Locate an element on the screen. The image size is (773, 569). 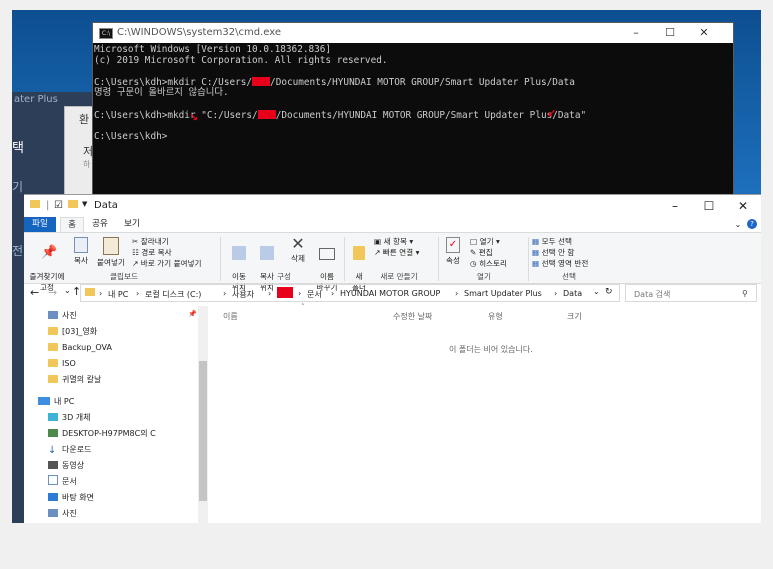
computer-icon is located at coordinates (44, 401).